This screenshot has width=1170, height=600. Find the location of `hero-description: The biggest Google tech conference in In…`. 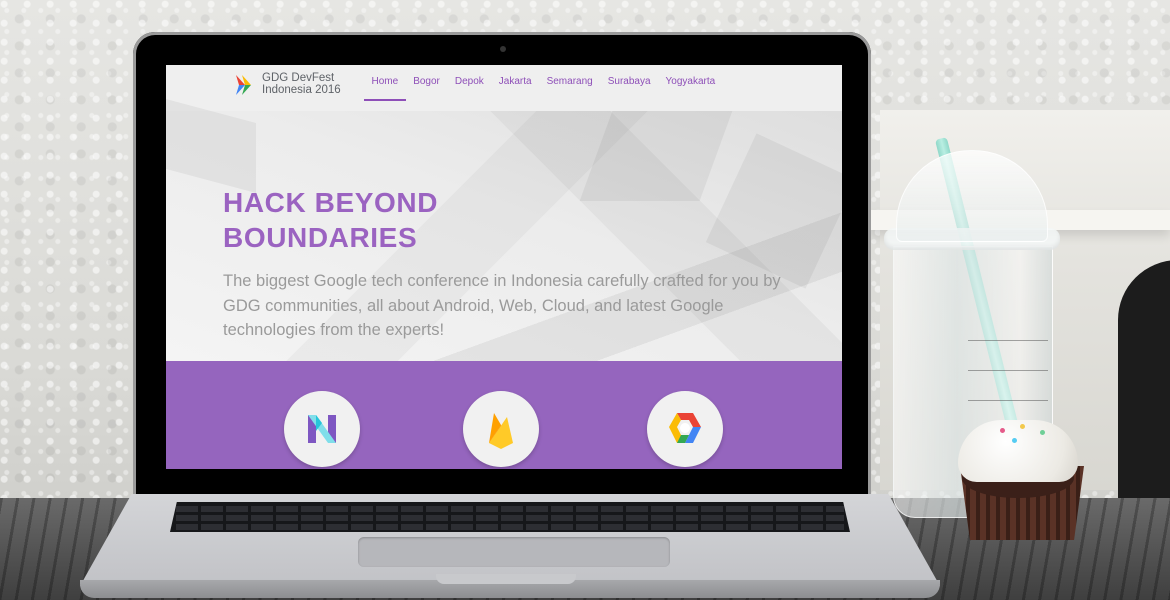

hero-description: The biggest Google tech conference in In… is located at coordinates (502, 305).